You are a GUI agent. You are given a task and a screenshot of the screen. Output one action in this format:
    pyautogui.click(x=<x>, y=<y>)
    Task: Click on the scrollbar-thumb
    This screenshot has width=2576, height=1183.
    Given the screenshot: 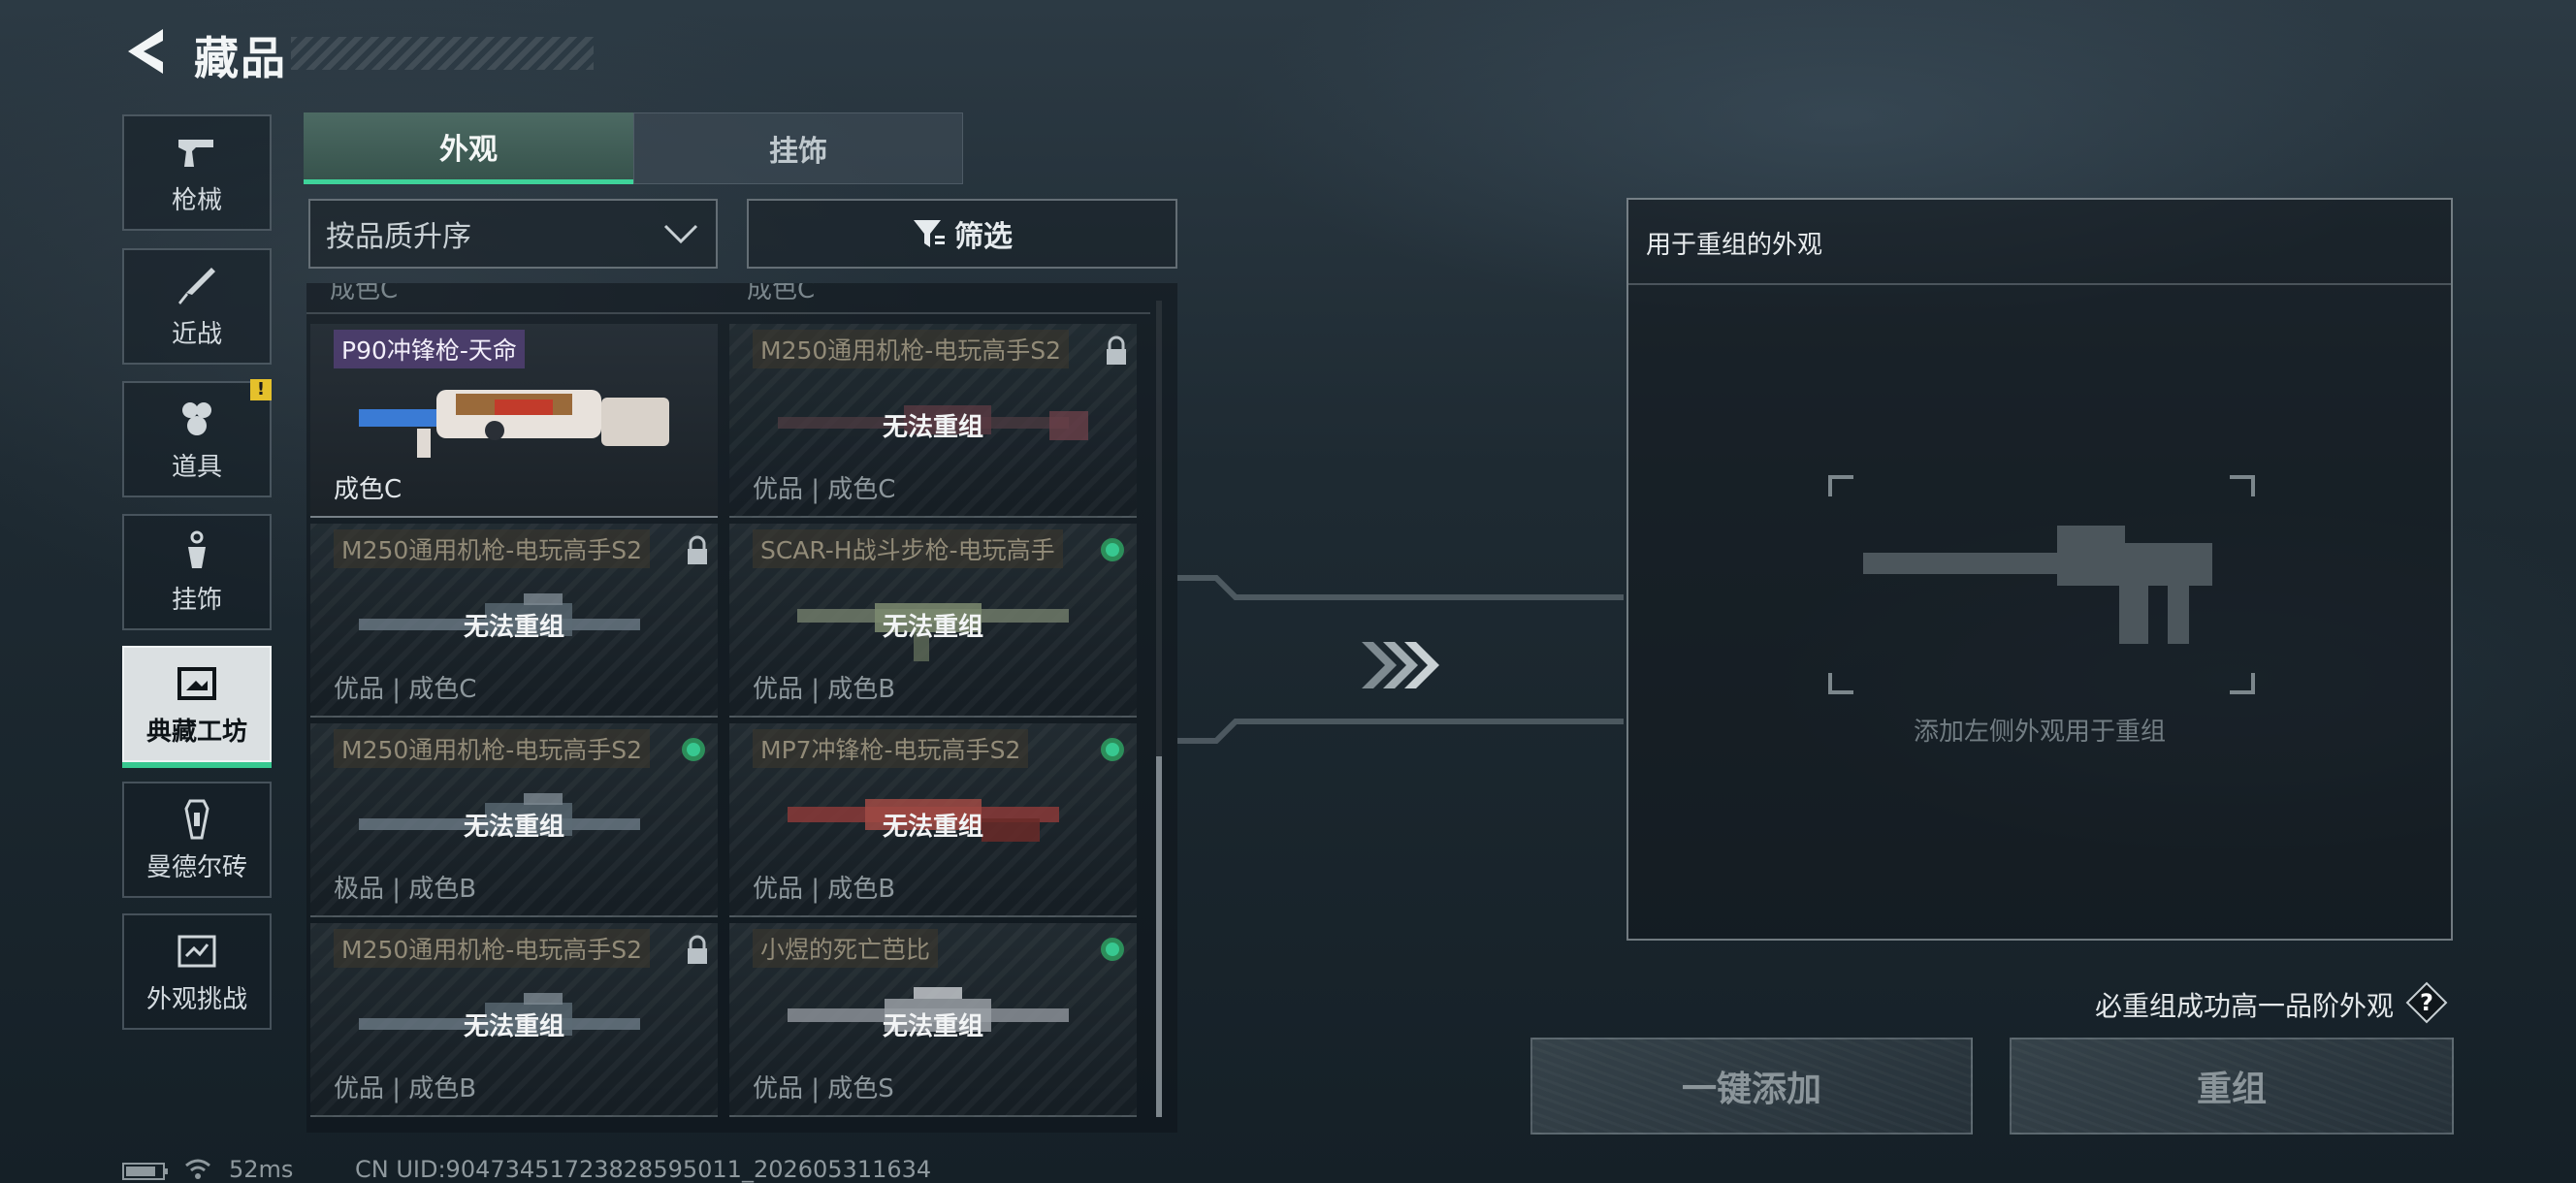 What is the action you would take?
    pyautogui.click(x=1159, y=936)
    